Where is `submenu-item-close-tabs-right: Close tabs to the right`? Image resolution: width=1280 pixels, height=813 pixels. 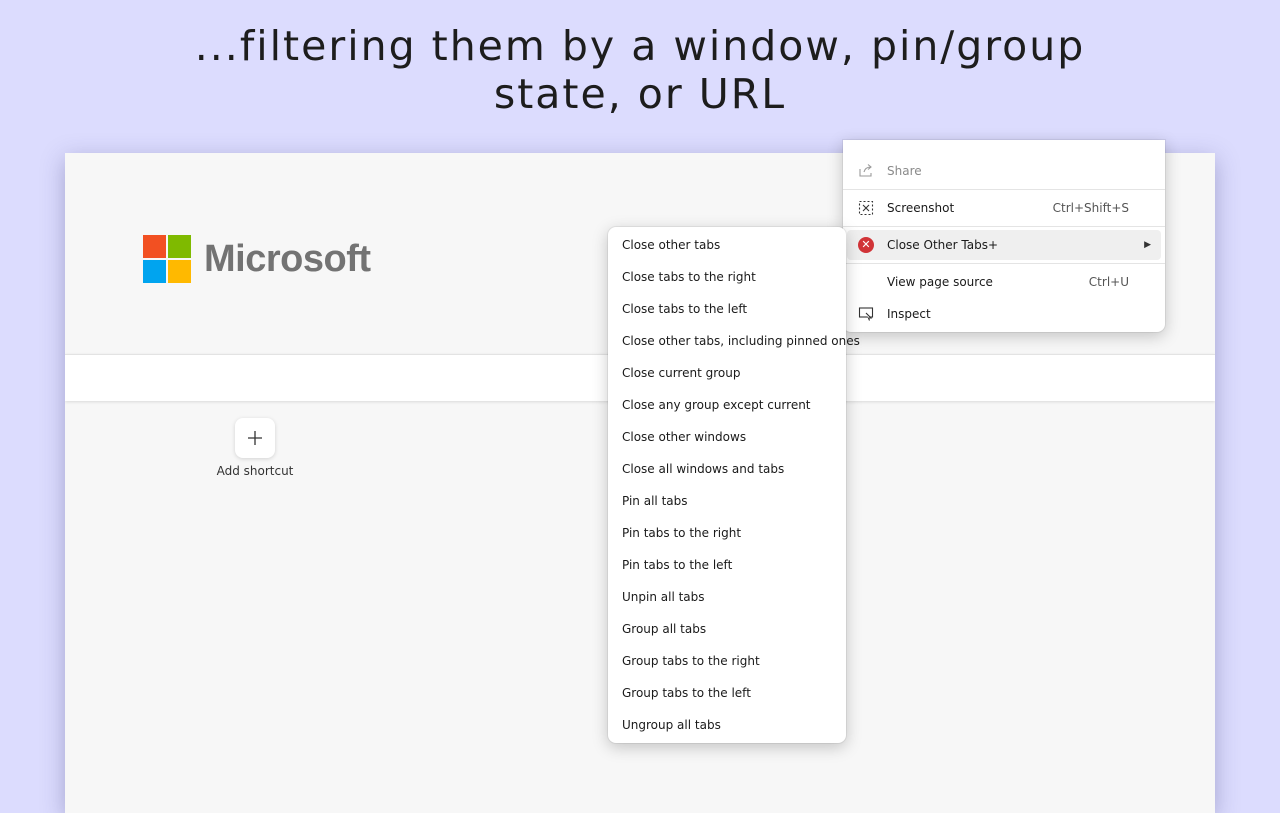
submenu-item-close-tabs-right: Close tabs to the right is located at coordinates (732, 277).